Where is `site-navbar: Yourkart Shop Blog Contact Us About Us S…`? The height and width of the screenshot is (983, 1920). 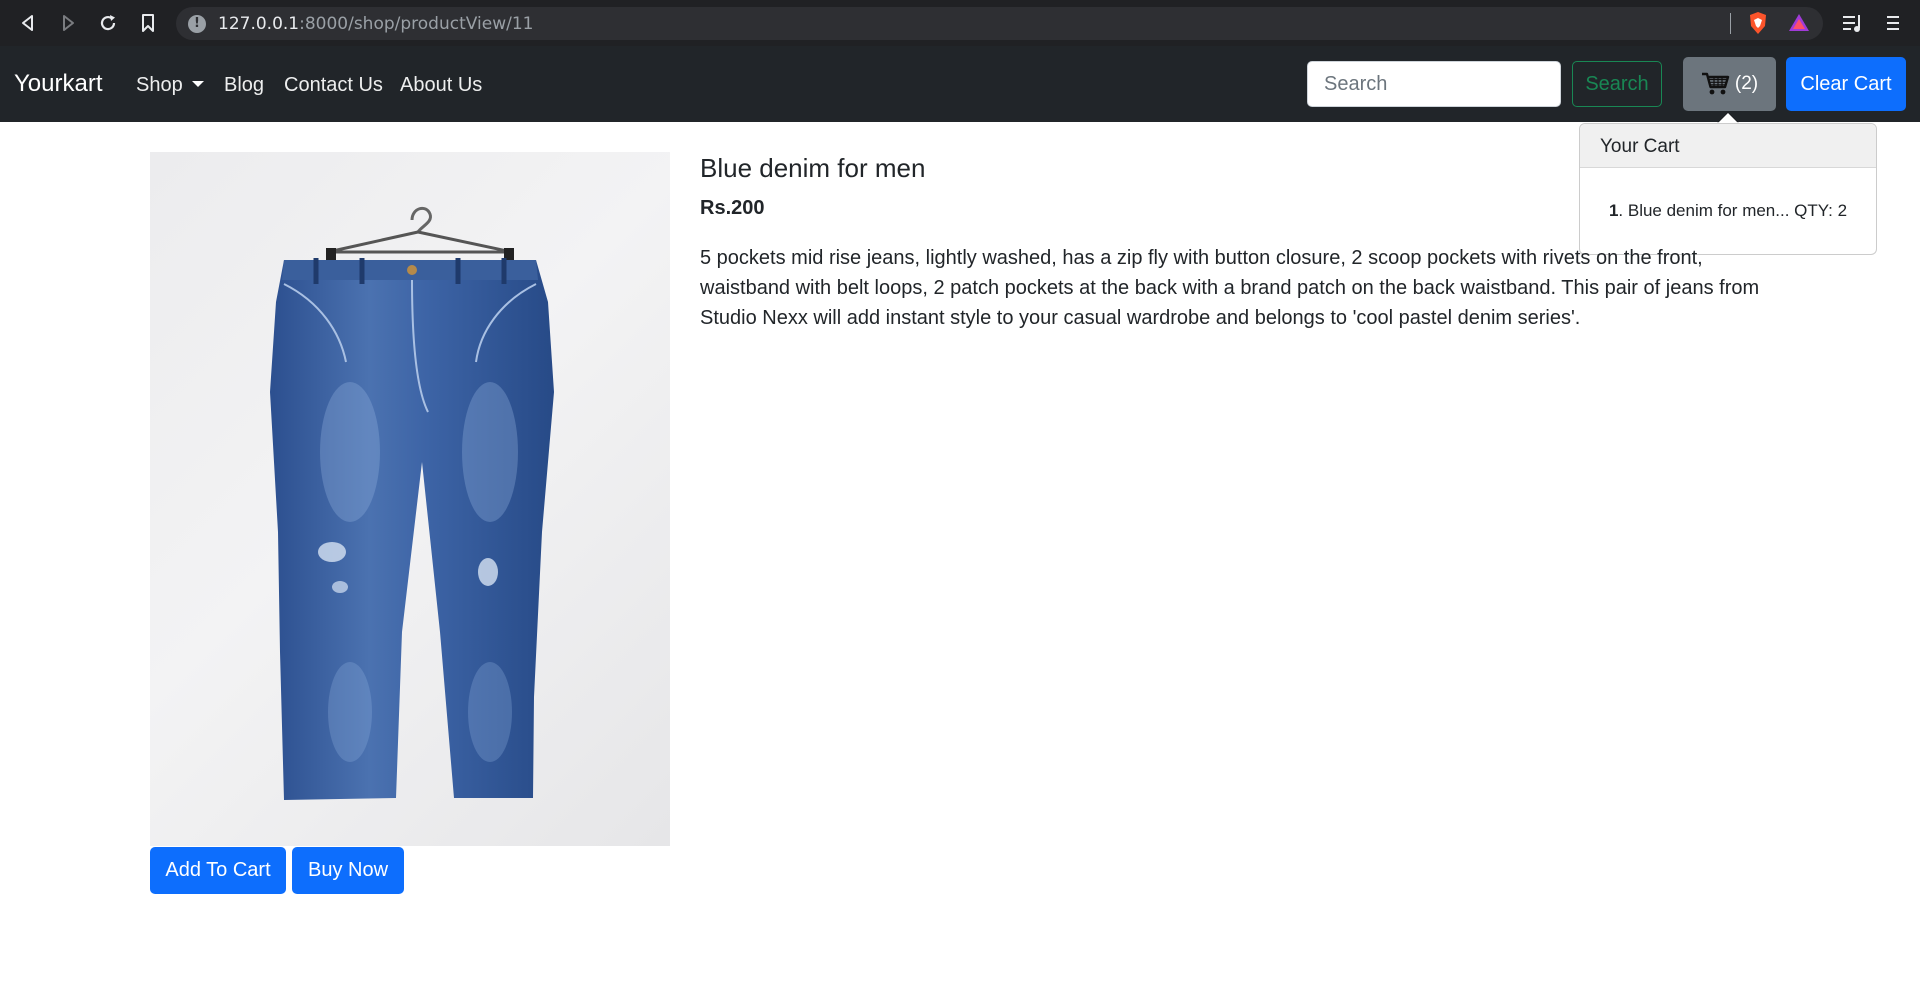 site-navbar: Yourkart Shop Blog Contact Us About Us S… is located at coordinates (960, 84).